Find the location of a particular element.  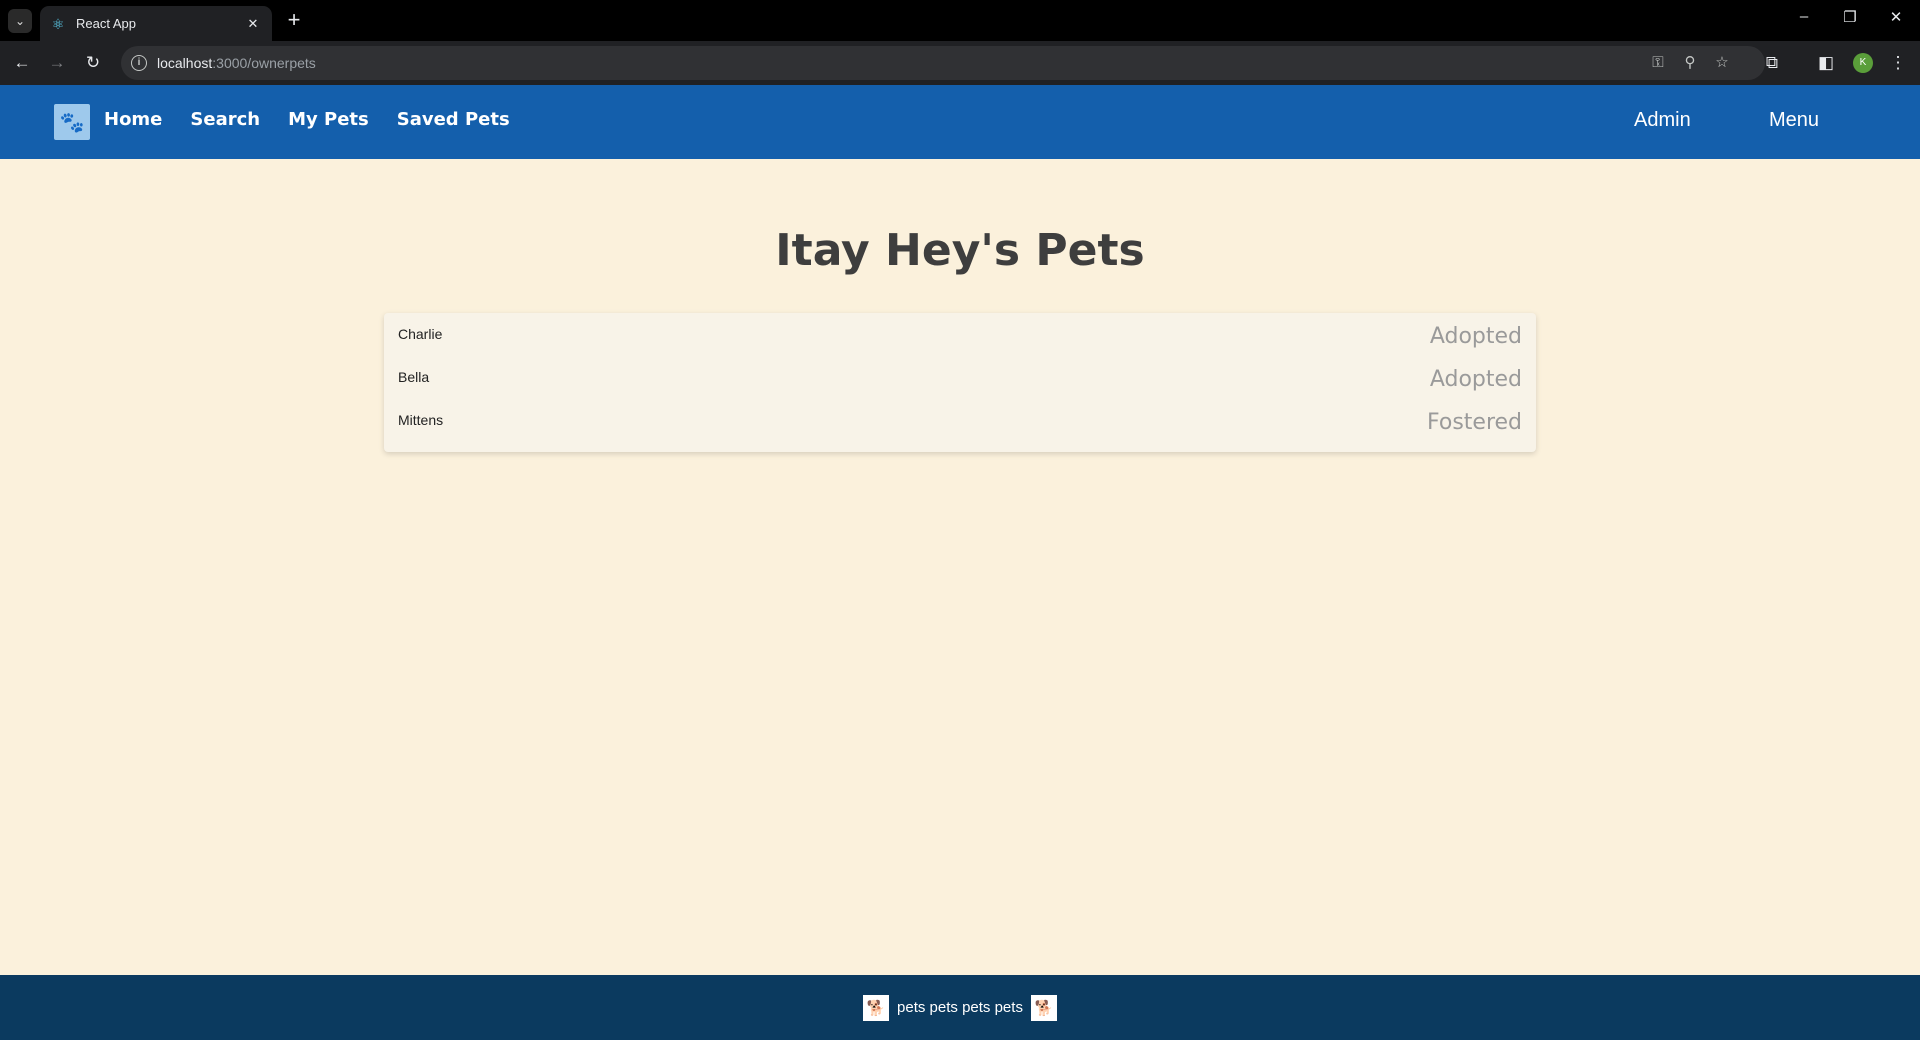

zoom-icon: ⚲ is located at coordinates (1690, 63).